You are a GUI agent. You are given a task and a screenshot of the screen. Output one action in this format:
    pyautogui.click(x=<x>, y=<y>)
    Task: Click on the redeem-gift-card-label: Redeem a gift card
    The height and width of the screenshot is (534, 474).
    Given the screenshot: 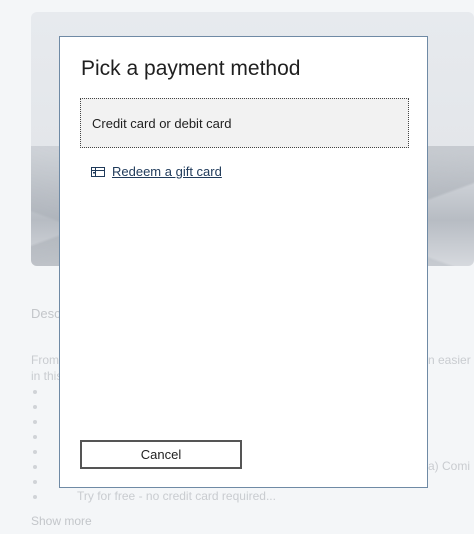 What is the action you would take?
    pyautogui.click(x=167, y=171)
    